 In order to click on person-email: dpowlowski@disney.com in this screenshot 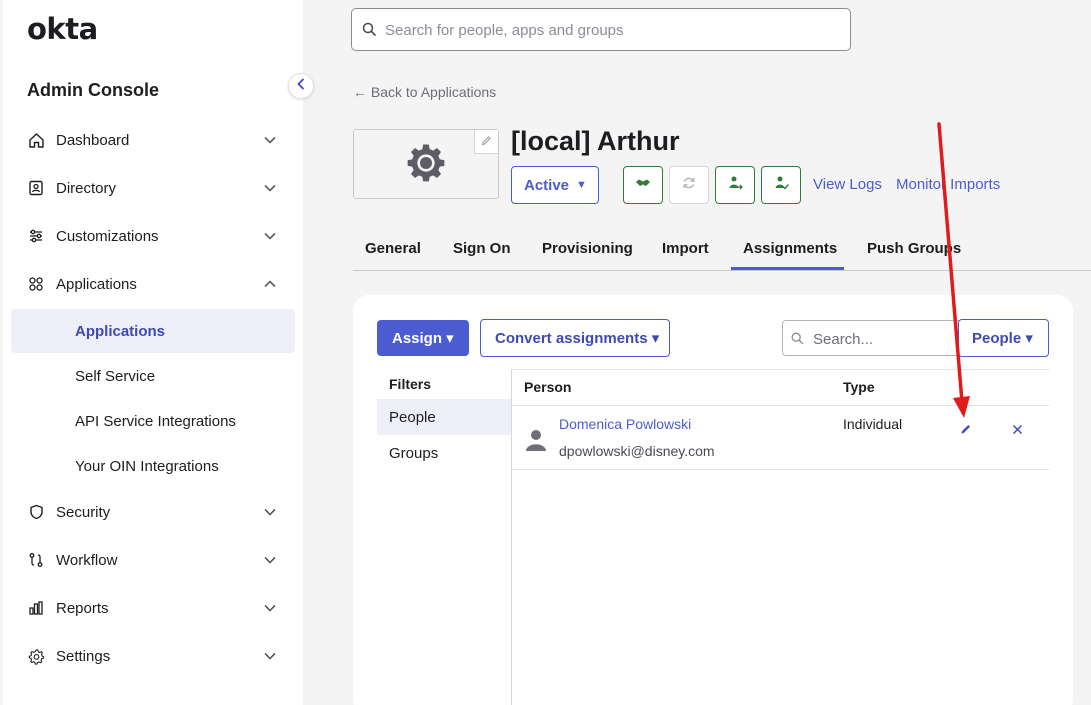, I will do `click(637, 451)`.